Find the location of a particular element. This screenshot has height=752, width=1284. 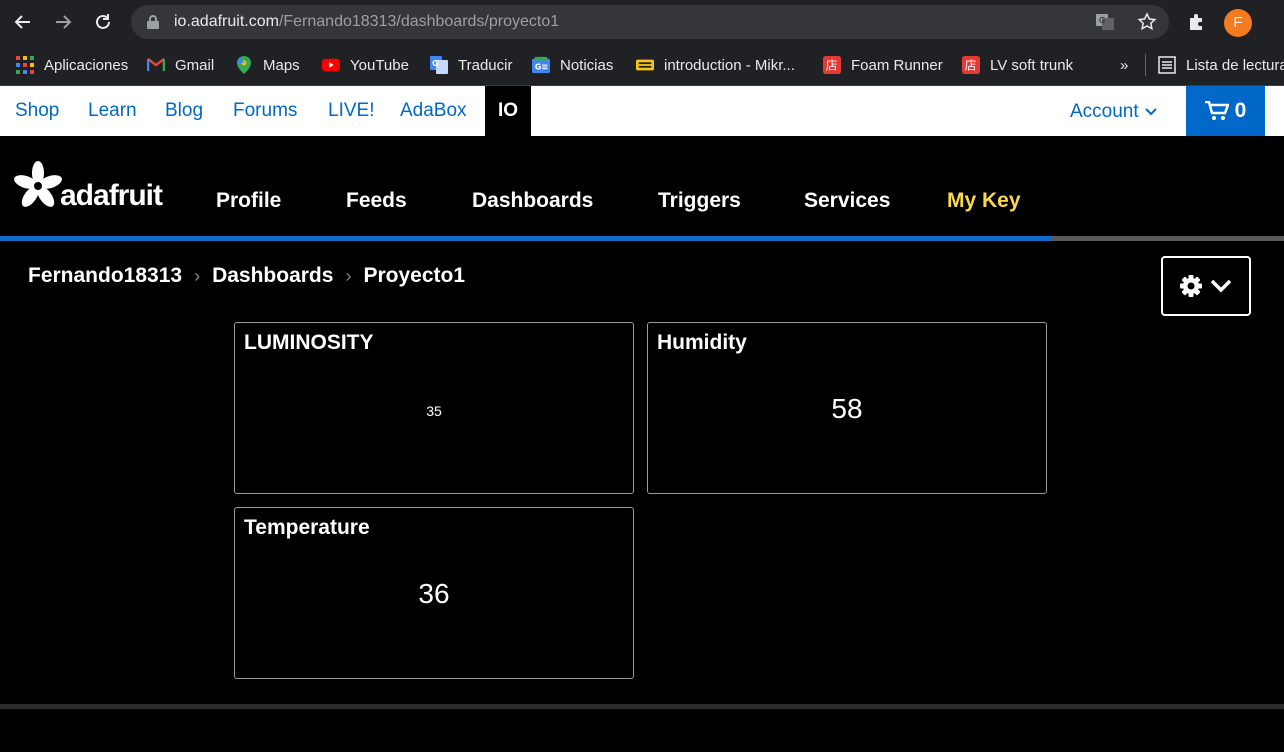

header-underline-accent is located at coordinates (525, 238).